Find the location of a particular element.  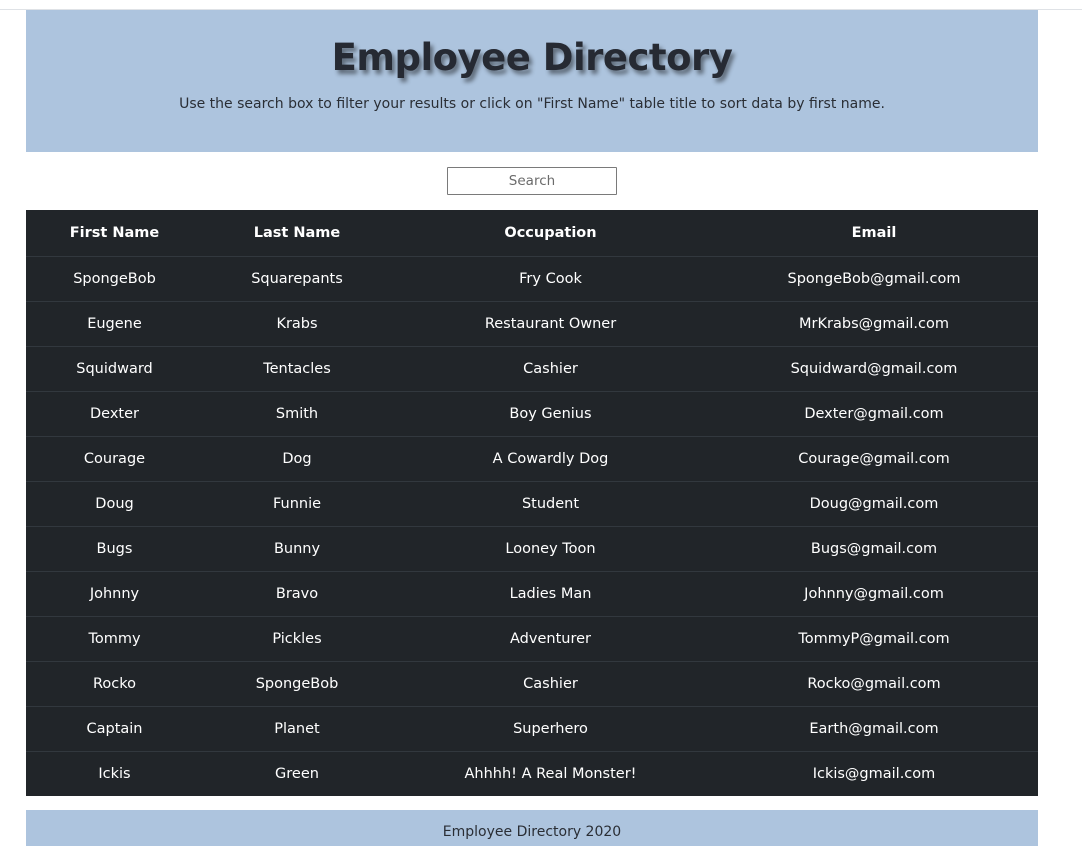

cell-first-name: Courage is located at coordinates (114, 459).